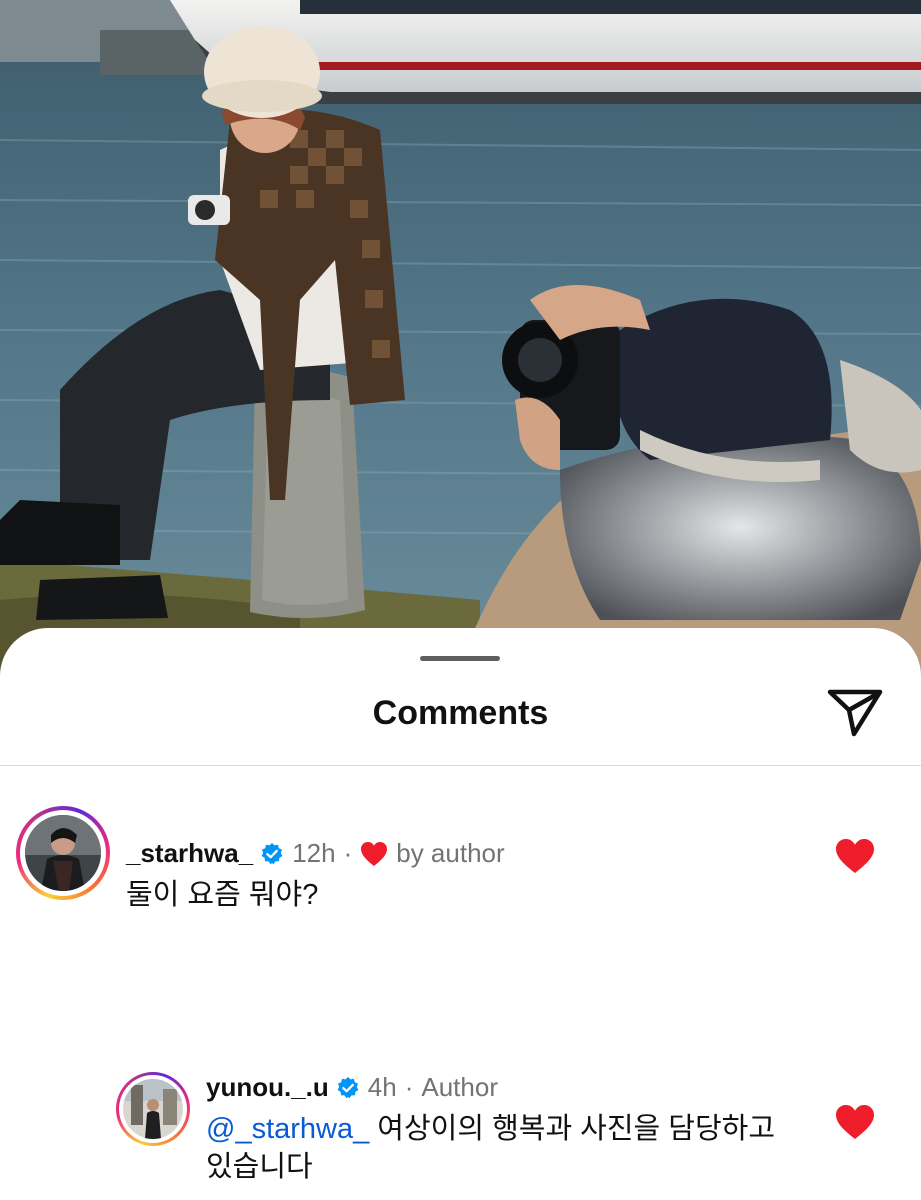 The width and height of the screenshot is (921, 1200). What do you see at coordinates (460, 765) in the screenshot?
I see `header-divider` at bounding box center [460, 765].